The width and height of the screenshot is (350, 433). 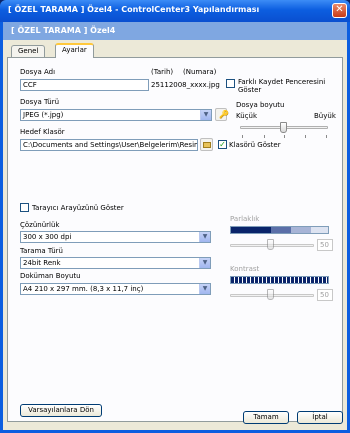 What do you see at coordinates (279, 230) in the screenshot?
I see `brightness-gauge` at bounding box center [279, 230].